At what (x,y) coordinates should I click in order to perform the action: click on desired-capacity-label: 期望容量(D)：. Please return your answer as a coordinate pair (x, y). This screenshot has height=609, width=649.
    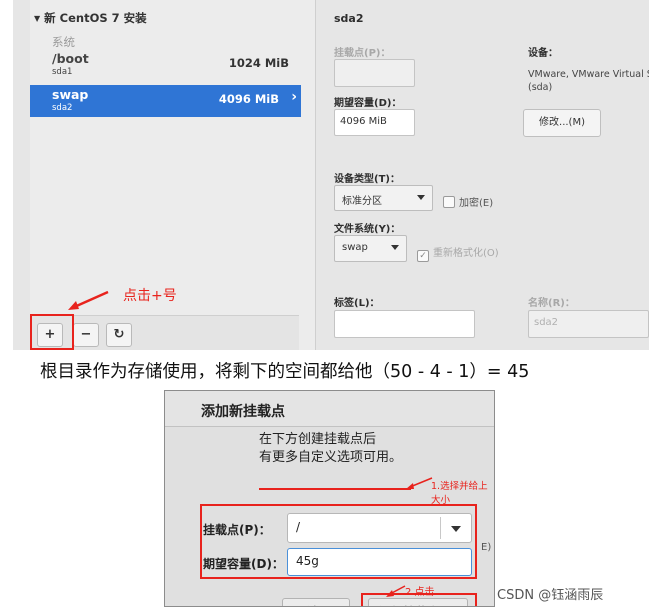
    Looking at the image, I should click on (368, 103).